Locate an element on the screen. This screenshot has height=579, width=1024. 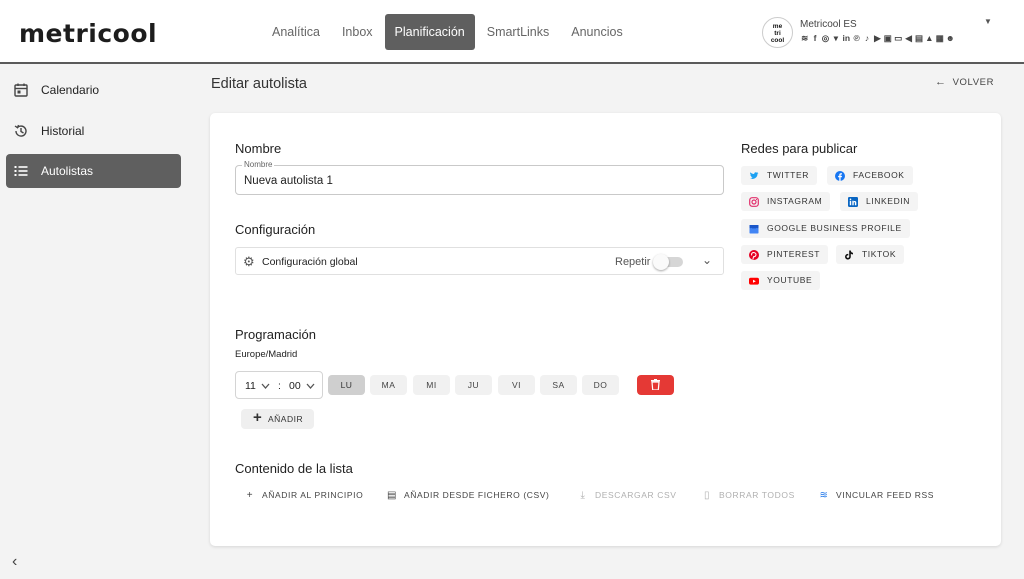
config-panel: ⚙ Configuración global Repetir ⌄ is located at coordinates (479, 261).